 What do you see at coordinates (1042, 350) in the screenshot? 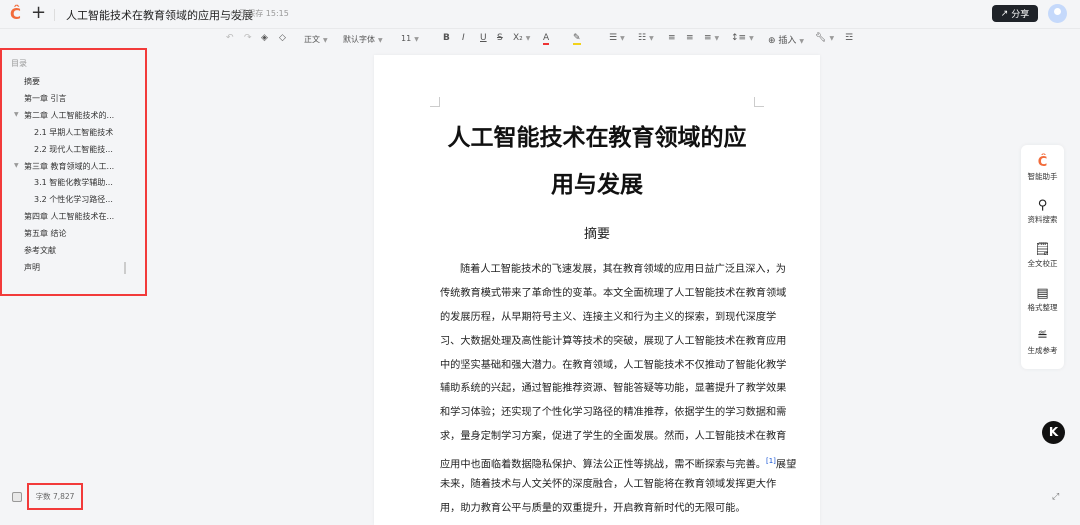
I see `label: 生成参考` at bounding box center [1042, 350].